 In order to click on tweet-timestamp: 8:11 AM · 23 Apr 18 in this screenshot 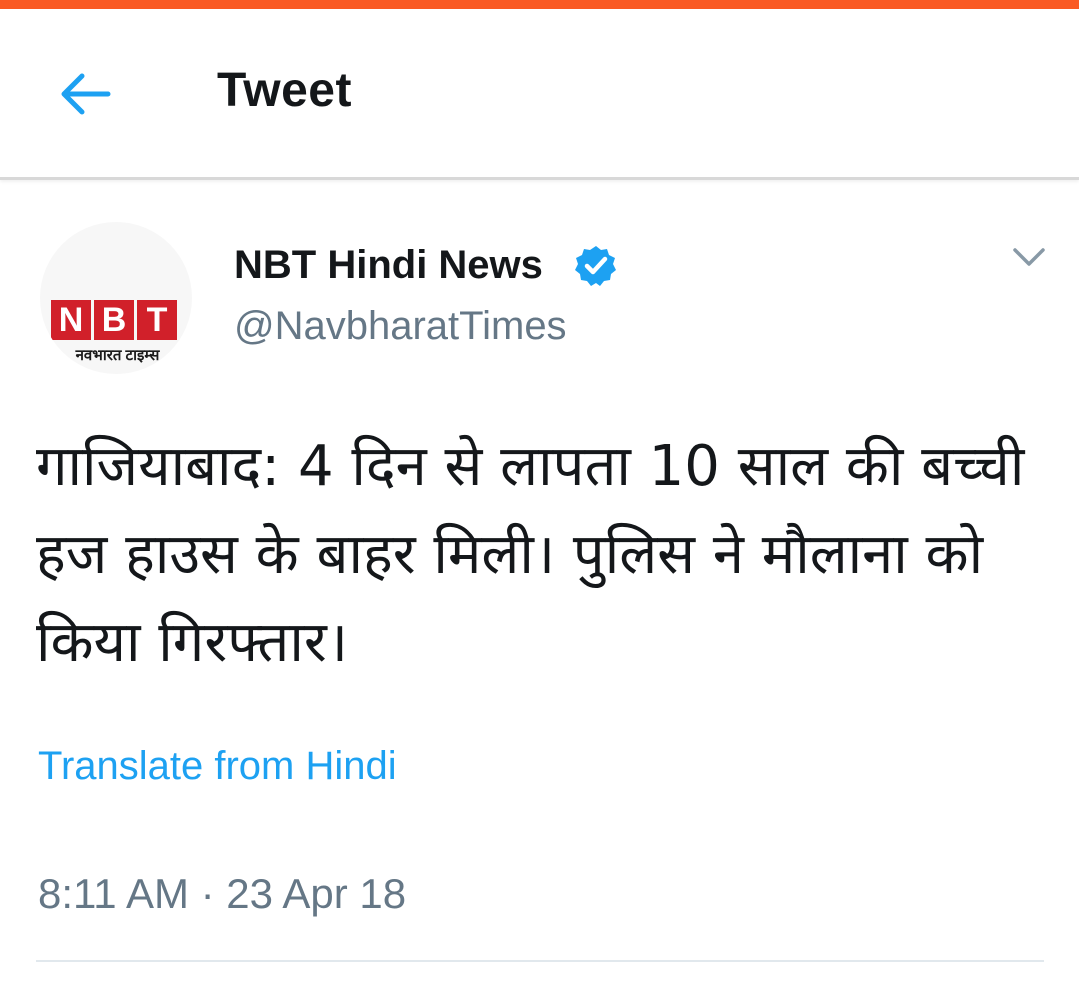, I will do `click(222, 893)`.